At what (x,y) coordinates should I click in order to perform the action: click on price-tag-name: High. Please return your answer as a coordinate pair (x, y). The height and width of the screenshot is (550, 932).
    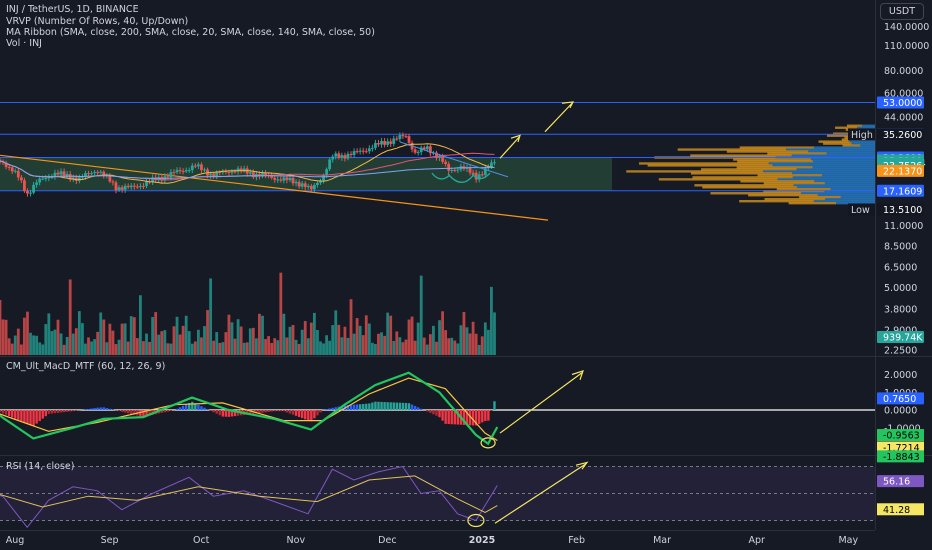
    Looking at the image, I should click on (862, 135).